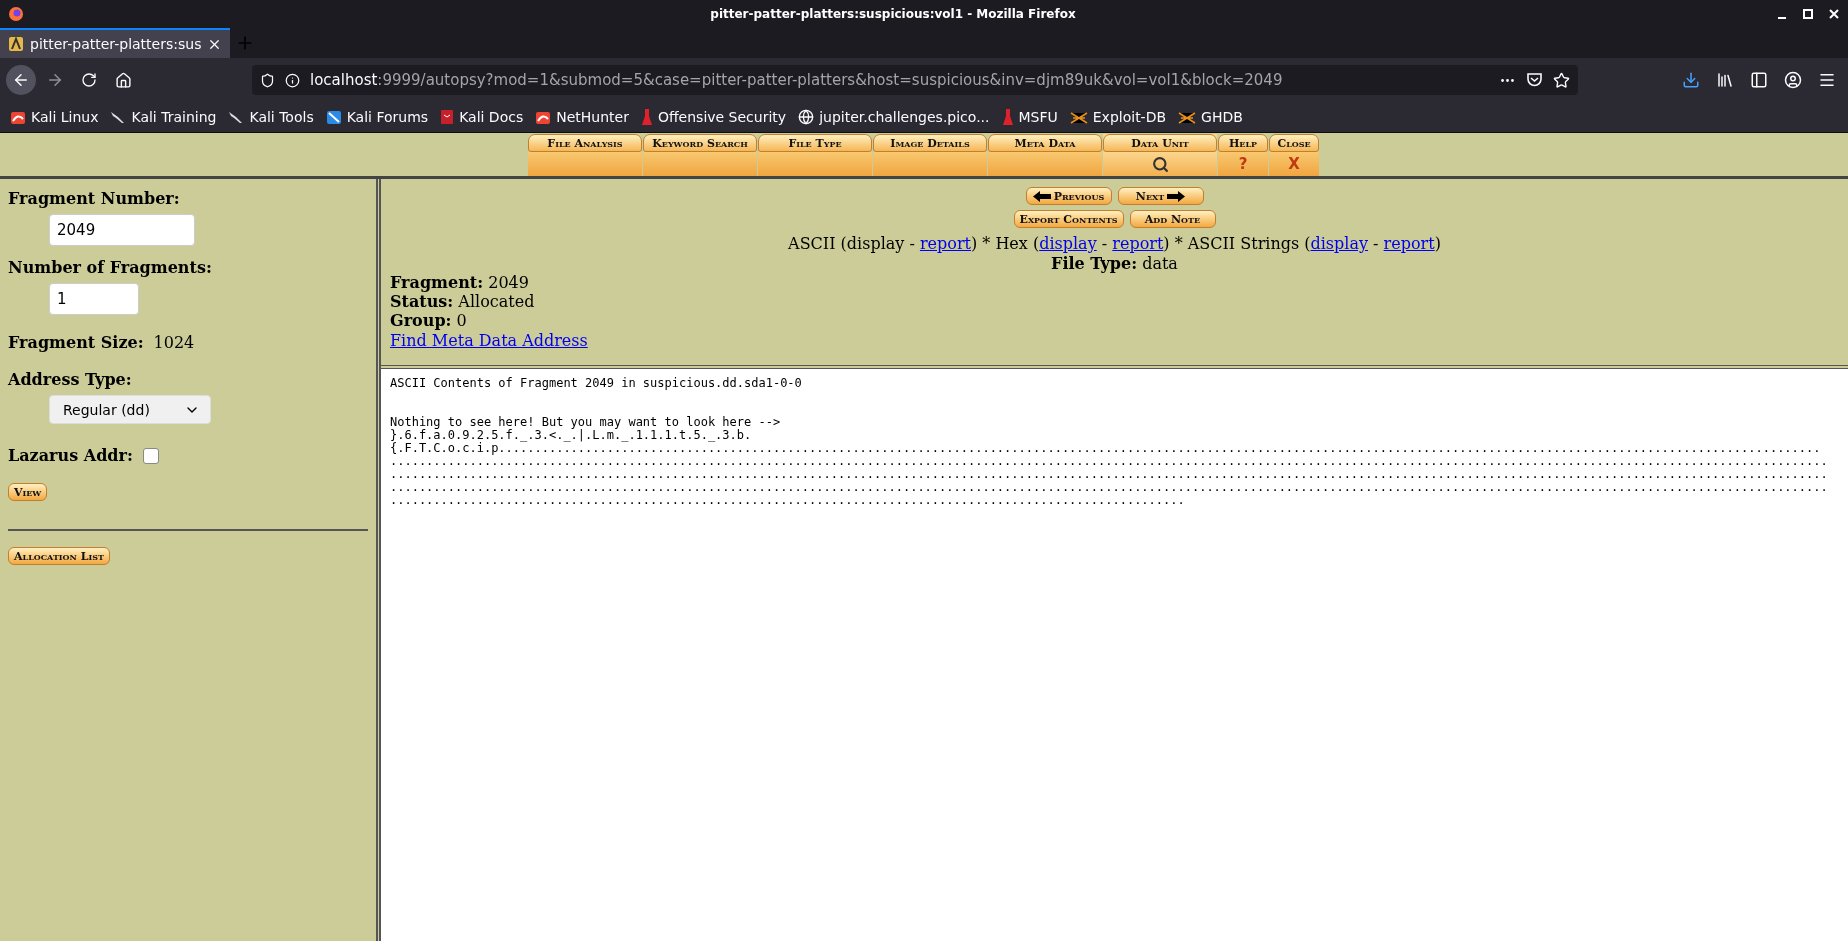  I want to click on bookmark: Kali Tools, so click(271, 117).